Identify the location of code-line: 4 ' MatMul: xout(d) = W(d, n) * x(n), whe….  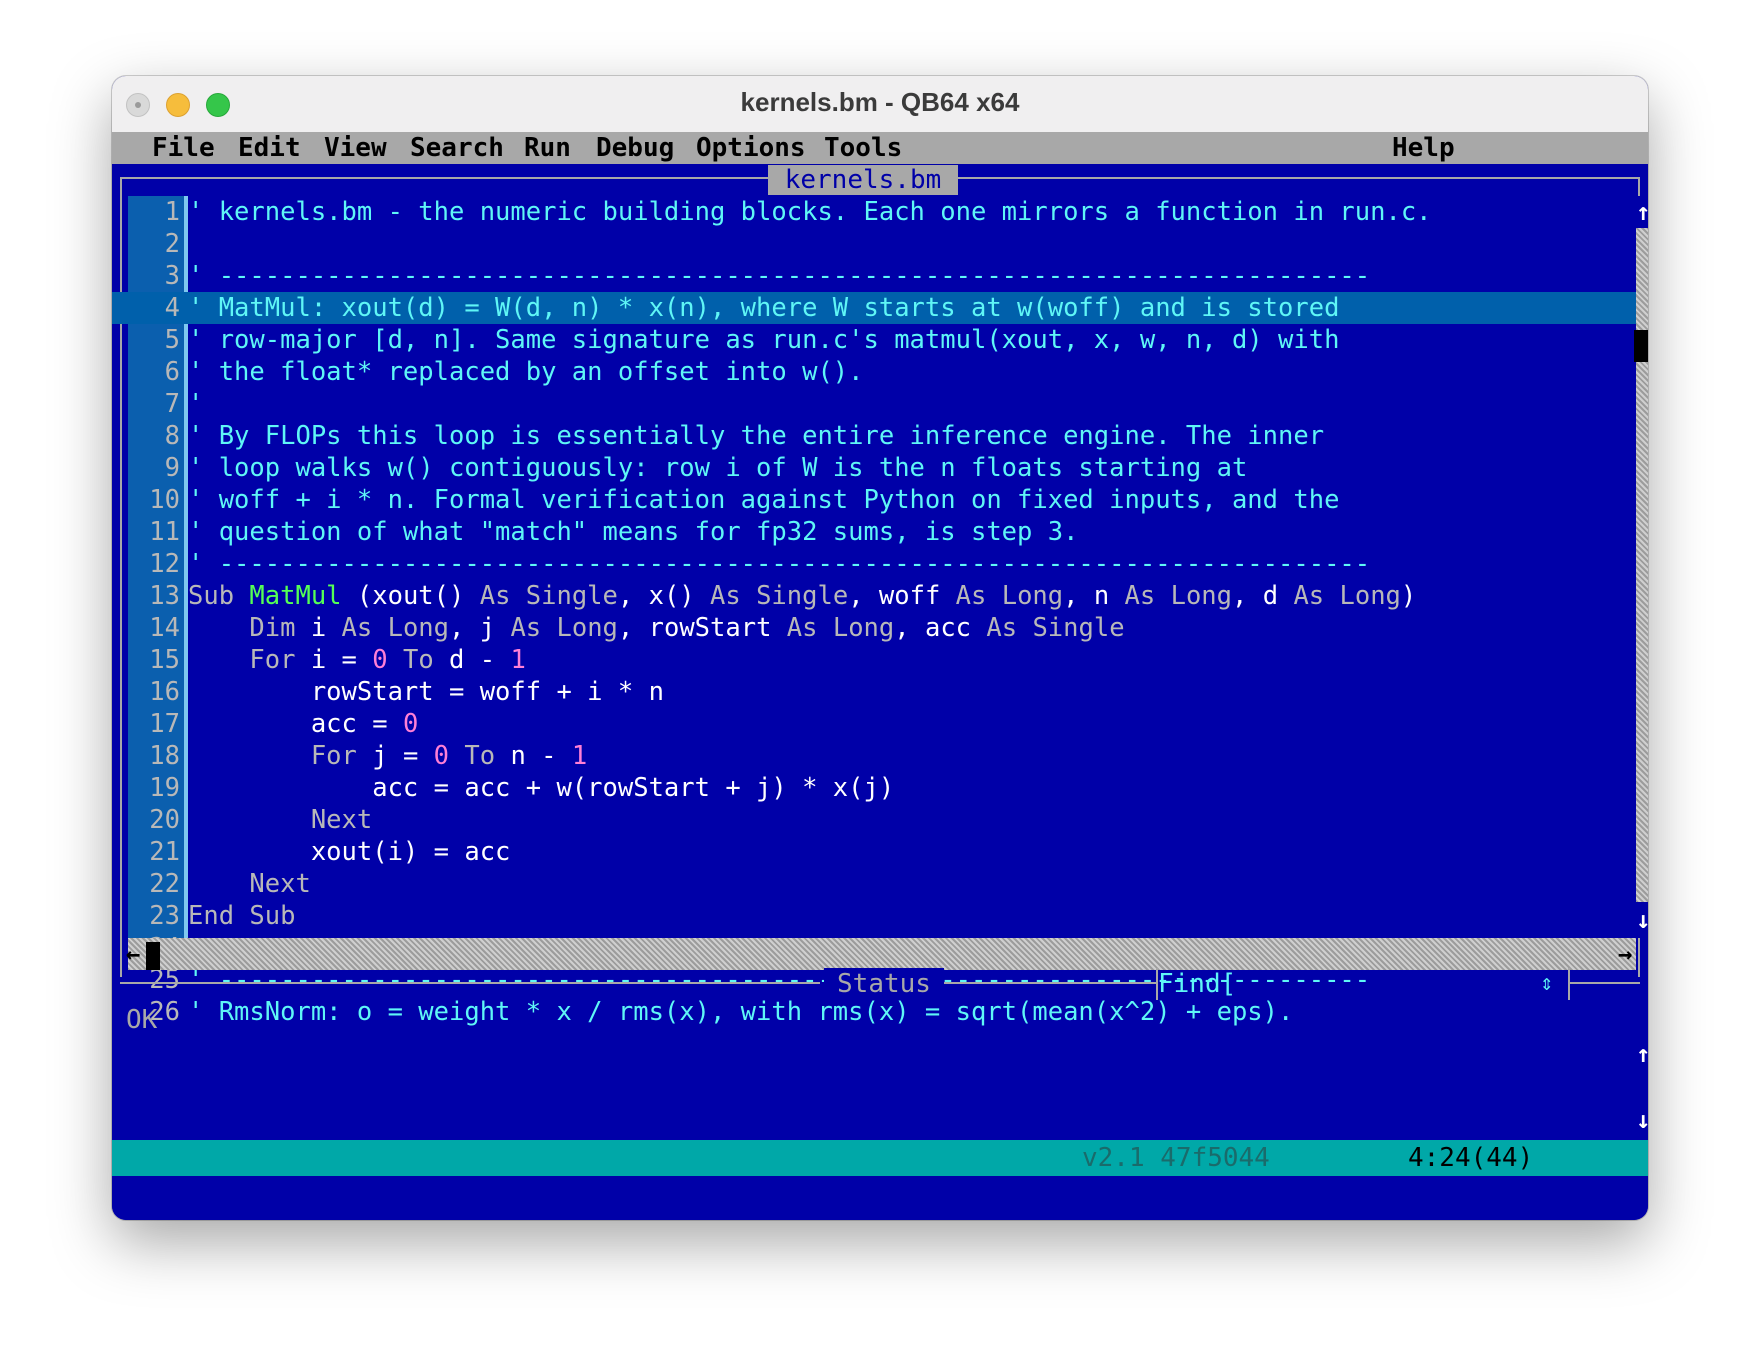
(877, 308).